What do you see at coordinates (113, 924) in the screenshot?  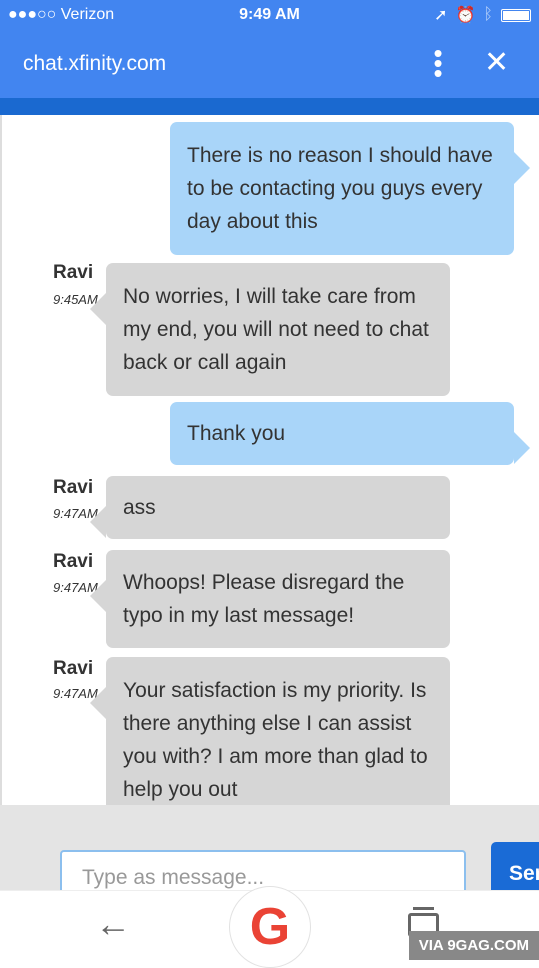 I see `back-arrow-icon: ←` at bounding box center [113, 924].